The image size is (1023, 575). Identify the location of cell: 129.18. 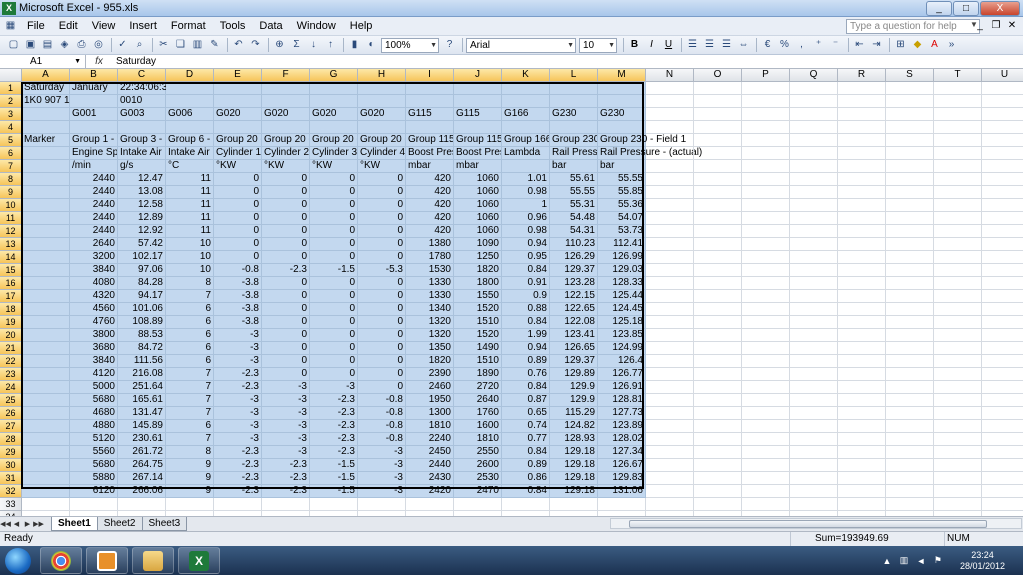
(574, 478).